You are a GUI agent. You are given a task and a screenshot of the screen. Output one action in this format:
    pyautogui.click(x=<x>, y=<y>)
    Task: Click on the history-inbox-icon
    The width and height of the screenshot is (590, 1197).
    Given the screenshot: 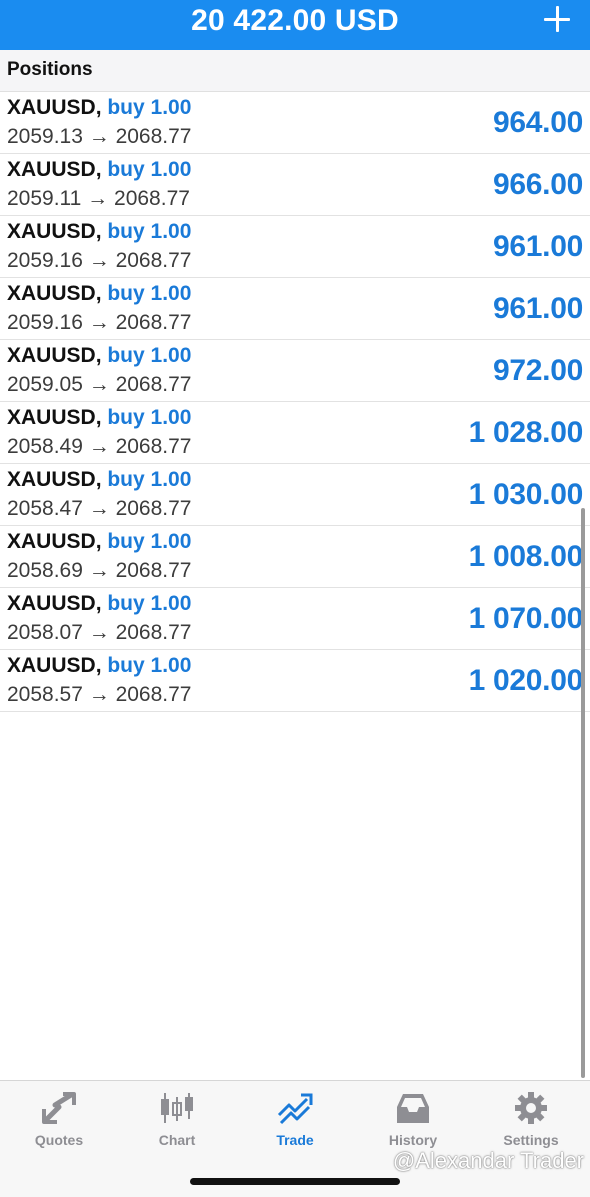 What is the action you would take?
    pyautogui.click(x=413, y=1108)
    